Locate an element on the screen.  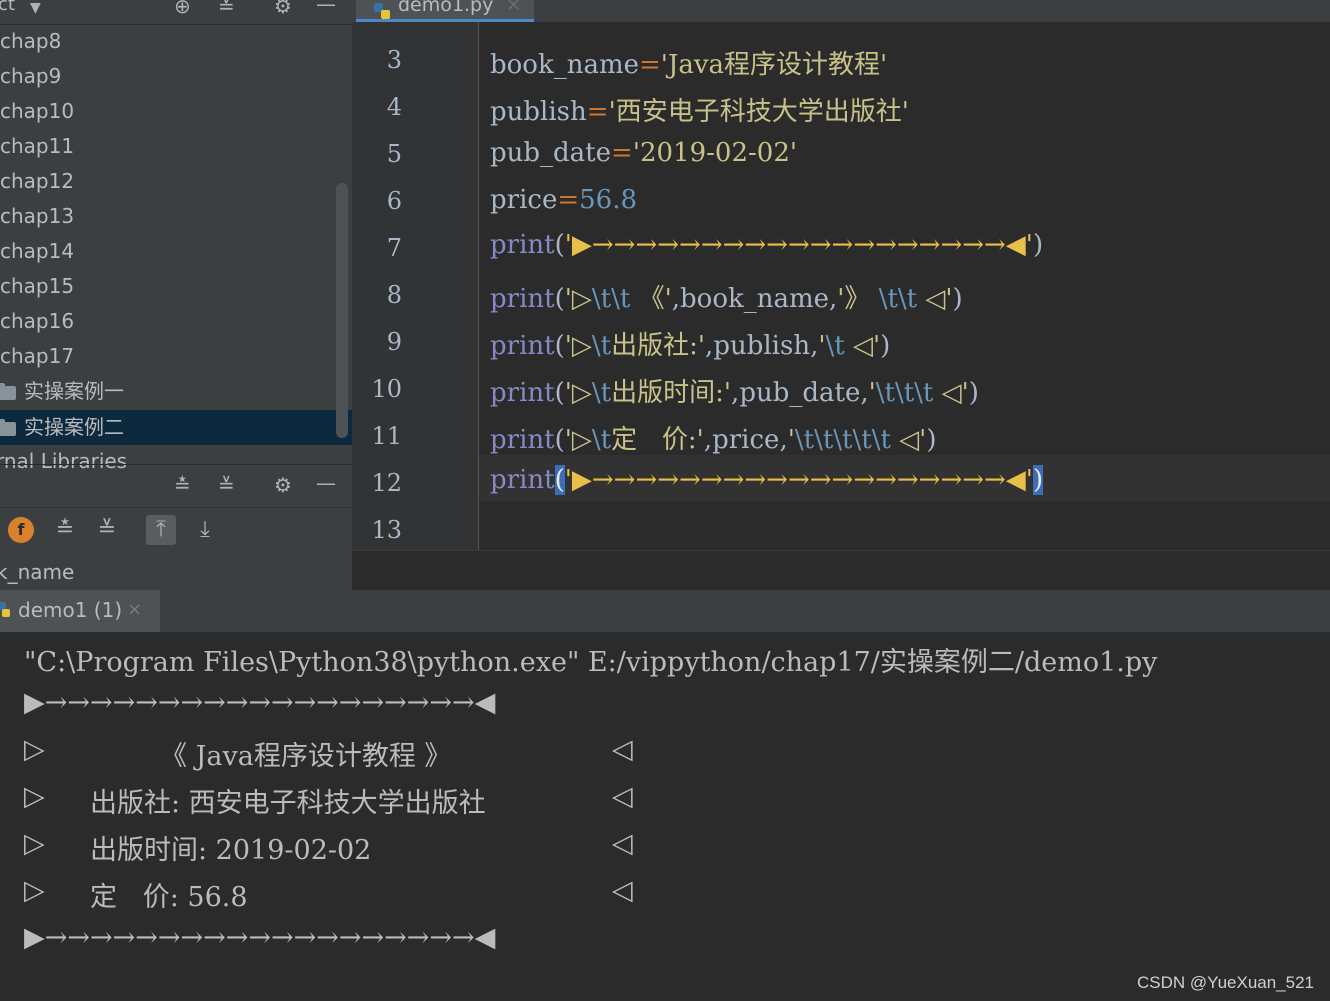
tree-folder-case1: 实操案例一 is located at coordinates (176, 391).